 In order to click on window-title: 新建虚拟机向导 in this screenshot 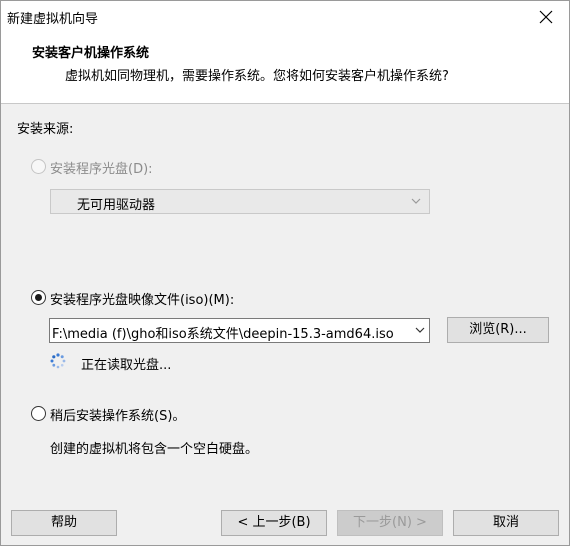, I will do `click(53, 19)`.